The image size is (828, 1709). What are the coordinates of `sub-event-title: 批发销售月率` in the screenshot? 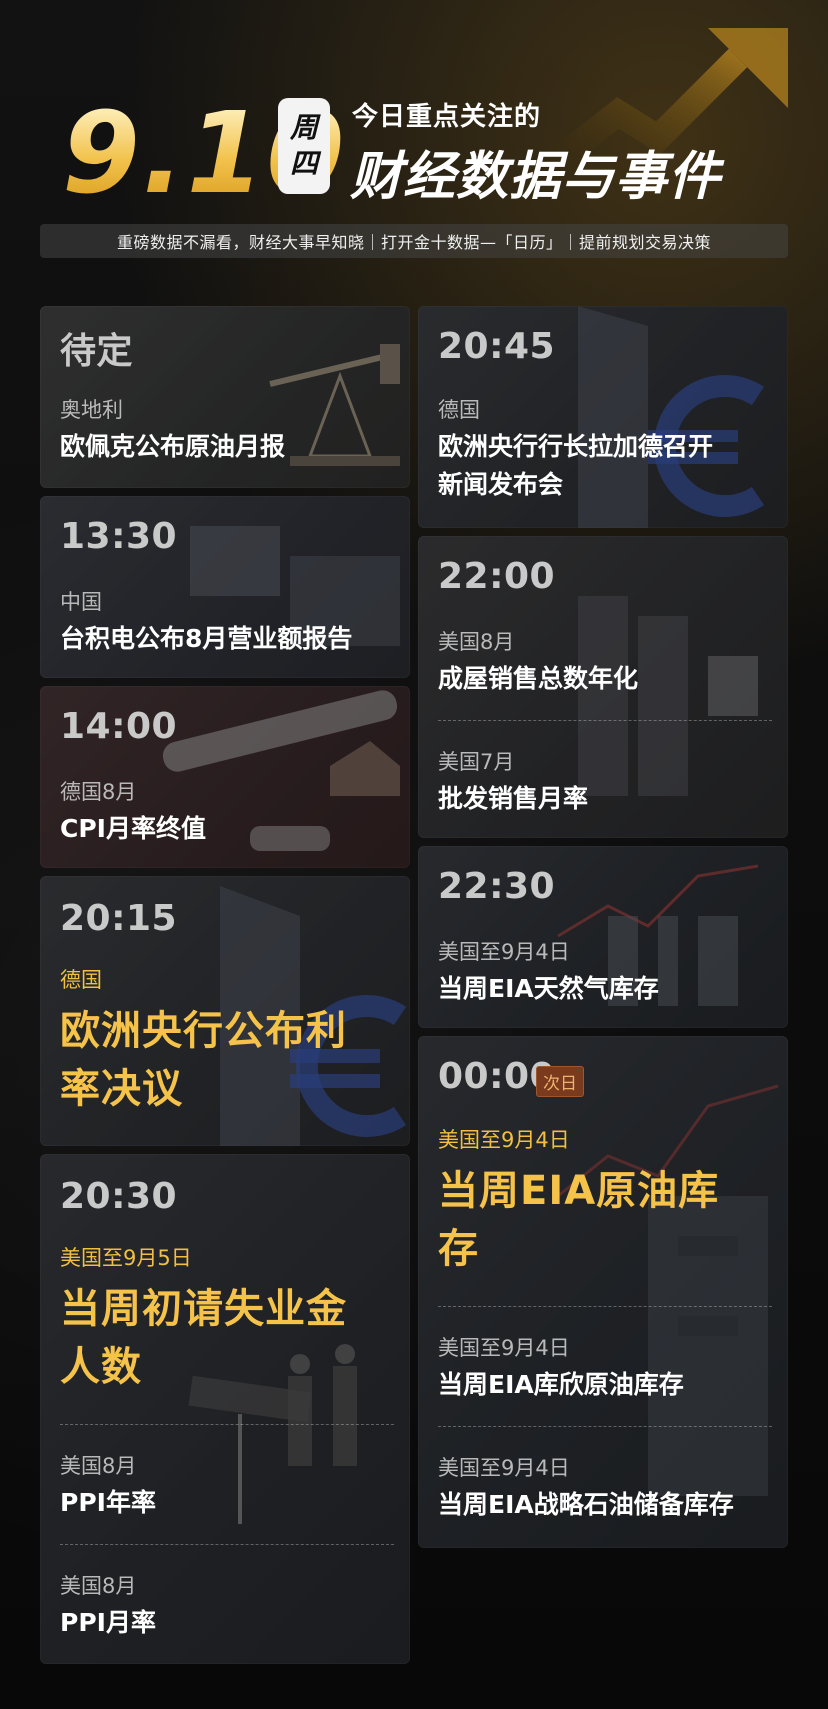 It's located at (513, 798).